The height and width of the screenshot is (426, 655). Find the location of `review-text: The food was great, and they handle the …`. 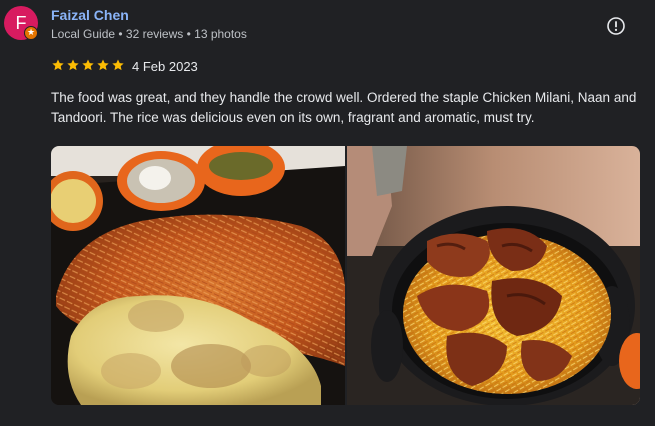

review-text: The food was great, and they handle the … is located at coordinates (344, 107).